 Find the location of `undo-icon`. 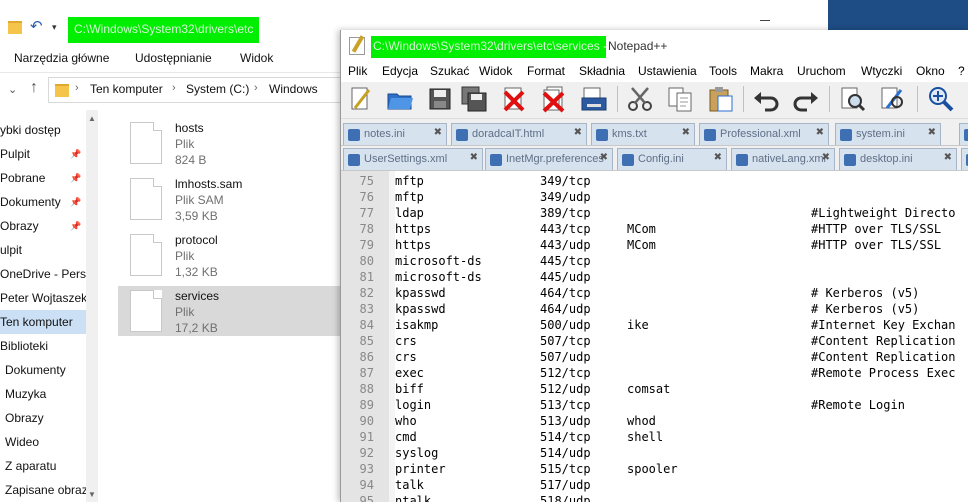

undo-icon is located at coordinates (766, 99).